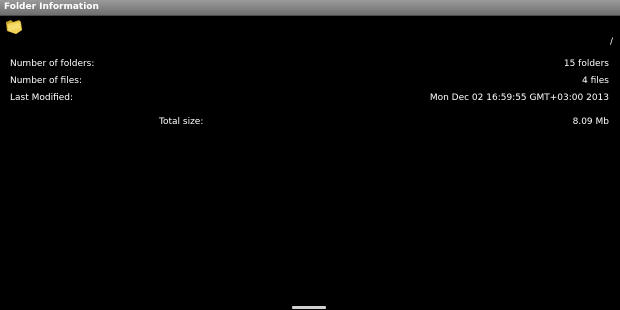 The height and width of the screenshot is (310, 620). What do you see at coordinates (46, 81) in the screenshot?
I see `files-count-label: Number of files:` at bounding box center [46, 81].